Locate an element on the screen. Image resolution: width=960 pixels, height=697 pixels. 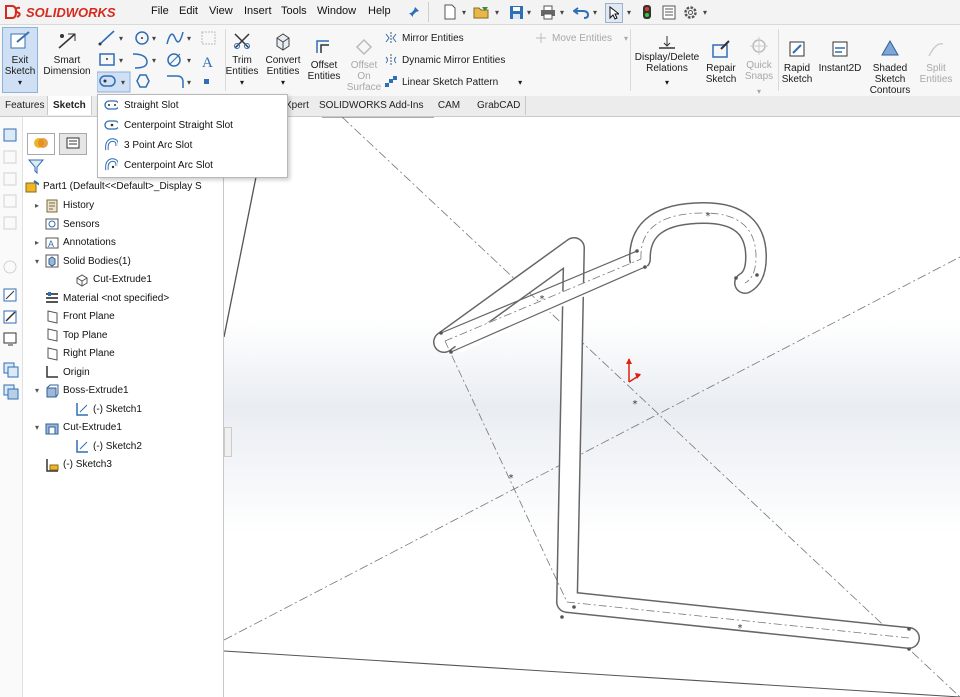
circle-icon is located at coordinates (142, 38).